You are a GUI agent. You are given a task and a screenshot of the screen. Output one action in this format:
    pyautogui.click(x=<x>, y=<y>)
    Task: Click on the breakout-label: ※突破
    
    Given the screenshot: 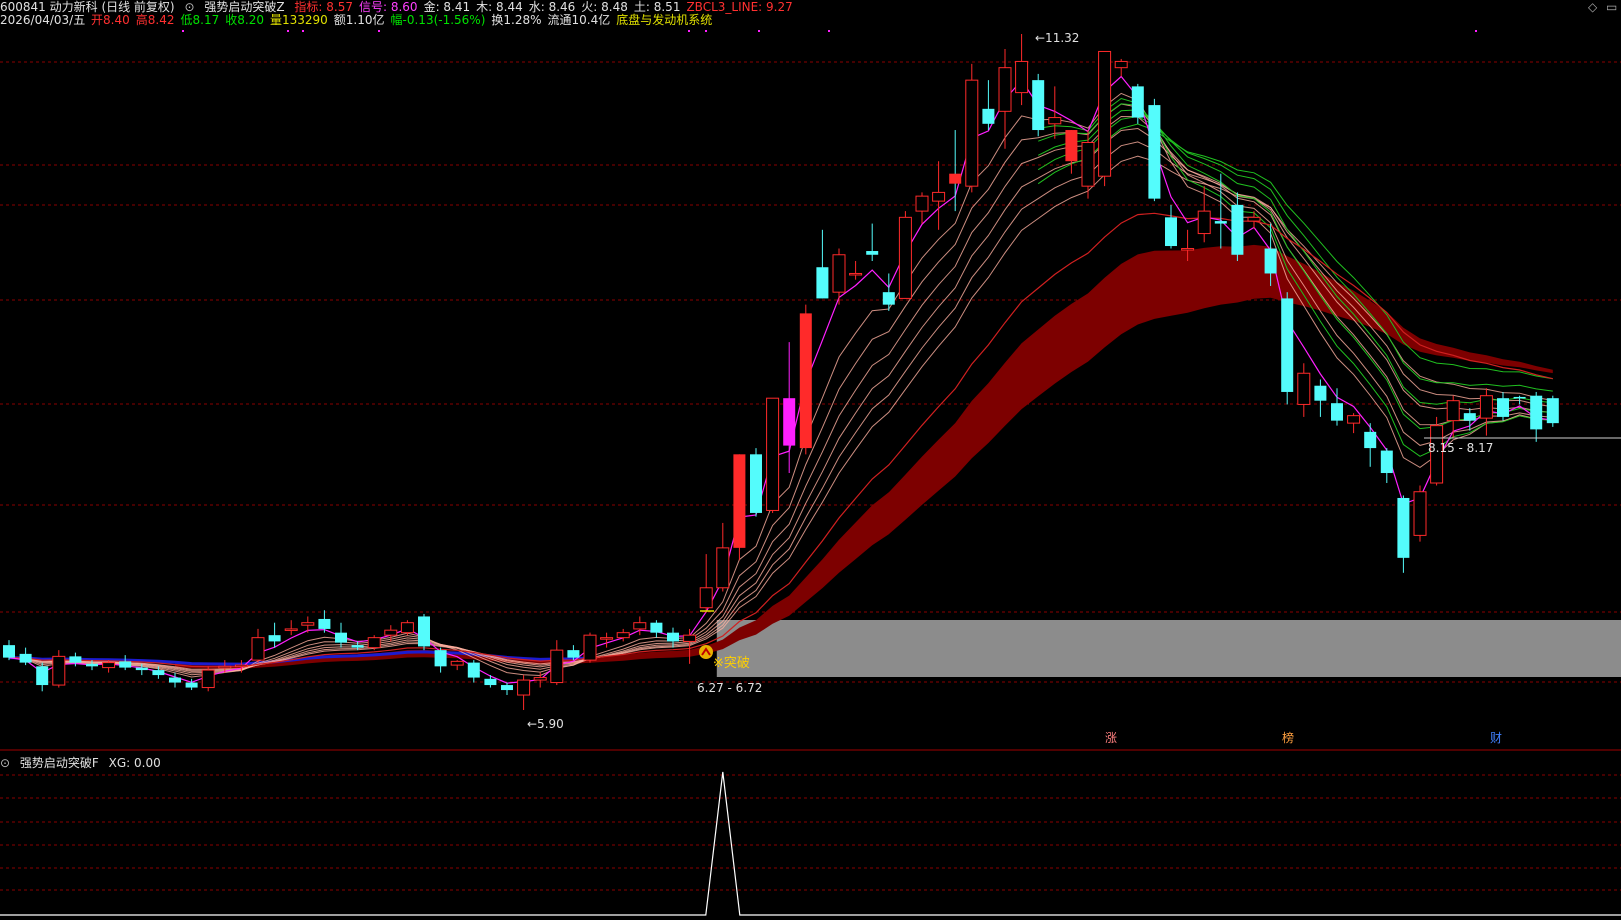 What is the action you would take?
    pyautogui.click(x=731, y=663)
    